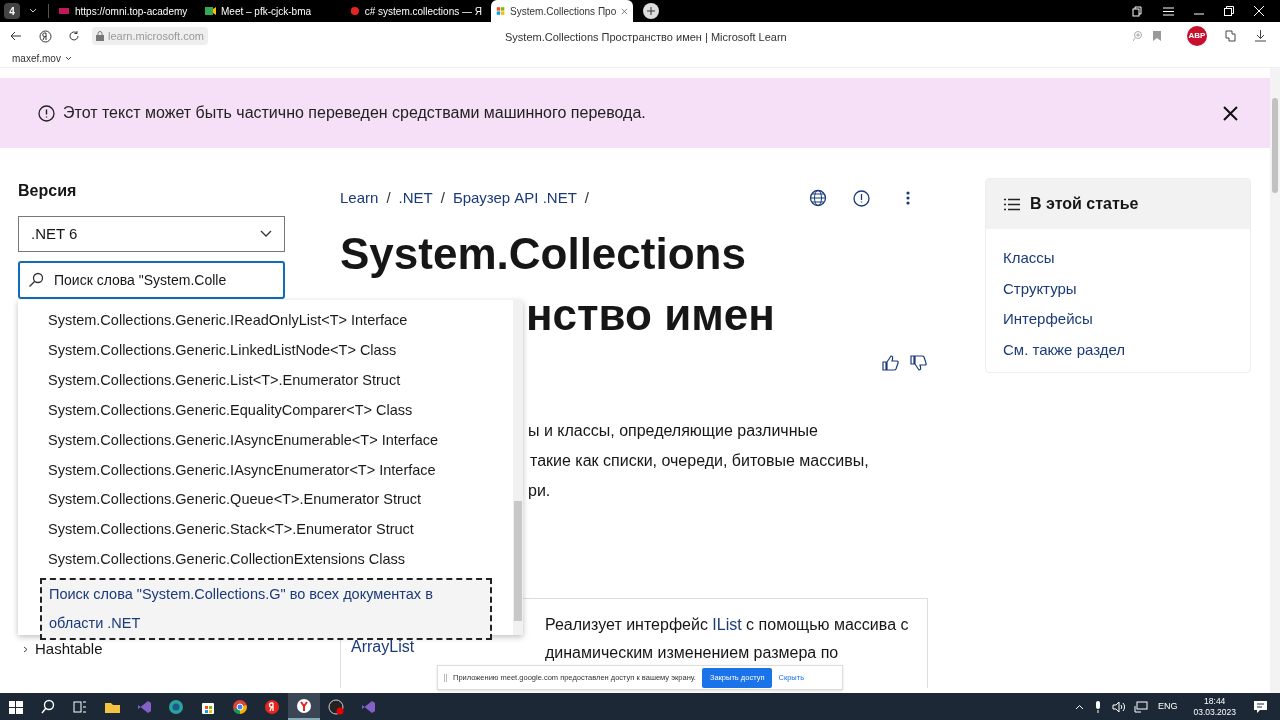 The width and height of the screenshot is (1280, 720). What do you see at coordinates (280, 500) in the screenshot?
I see `suggestion-item: System.Collections.Generic.Queue<T>.Enumerator Struct` at bounding box center [280, 500].